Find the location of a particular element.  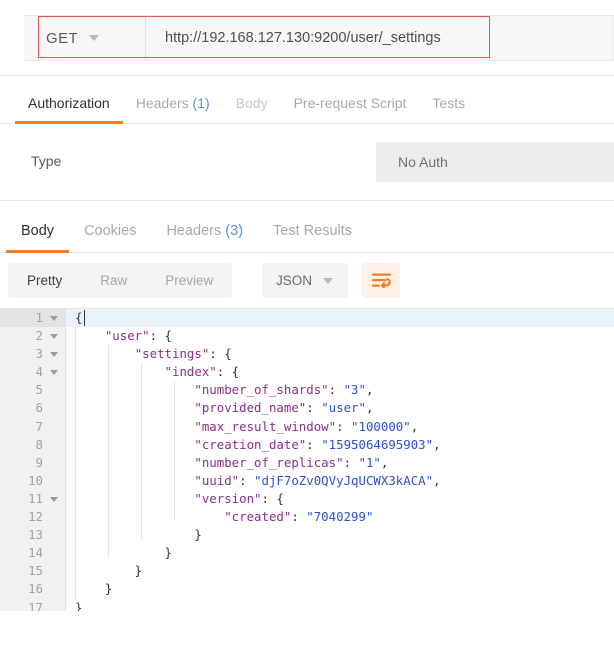

view-mode-pretty-label: Pretty is located at coordinates (45, 280).